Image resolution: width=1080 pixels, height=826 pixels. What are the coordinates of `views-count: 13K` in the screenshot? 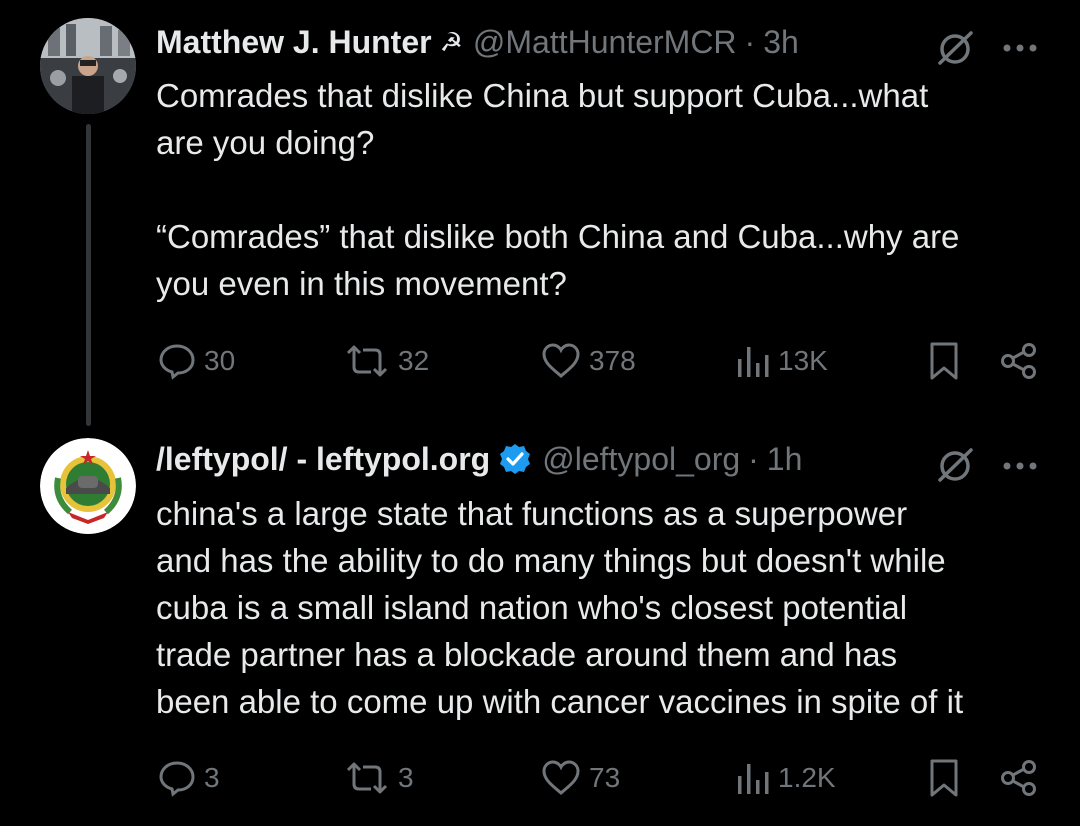 It's located at (803, 360).